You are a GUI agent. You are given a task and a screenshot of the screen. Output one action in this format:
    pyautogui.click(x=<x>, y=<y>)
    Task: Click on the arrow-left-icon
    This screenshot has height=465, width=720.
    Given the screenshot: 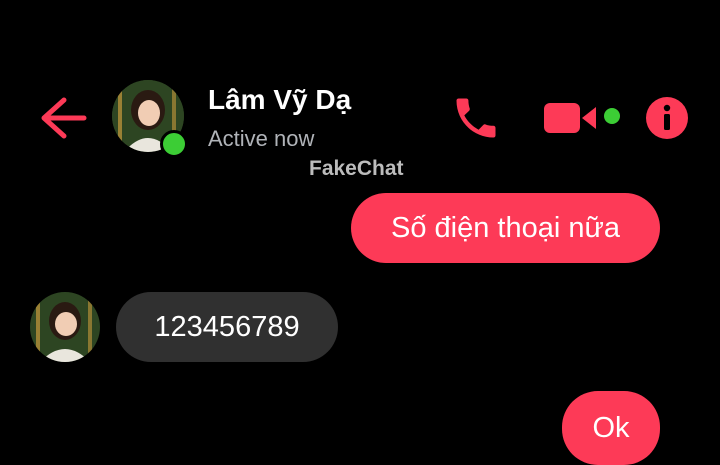 What is the action you would take?
    pyautogui.click(x=64, y=118)
    